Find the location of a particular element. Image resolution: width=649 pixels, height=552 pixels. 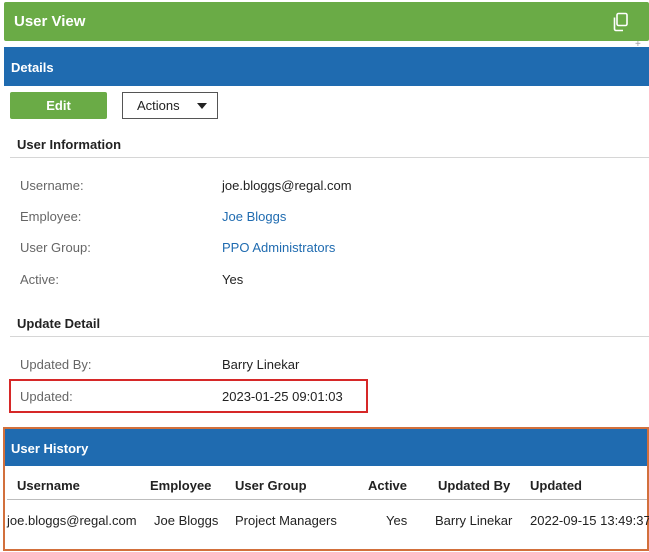

user-information-heading: User Information is located at coordinates (69, 144).